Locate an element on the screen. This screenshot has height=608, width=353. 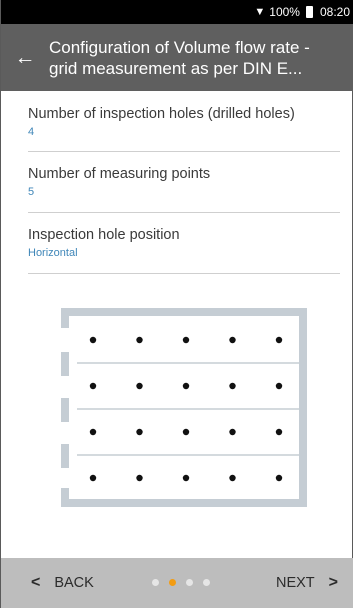
duct-wall-top is located at coordinates (184, 312).